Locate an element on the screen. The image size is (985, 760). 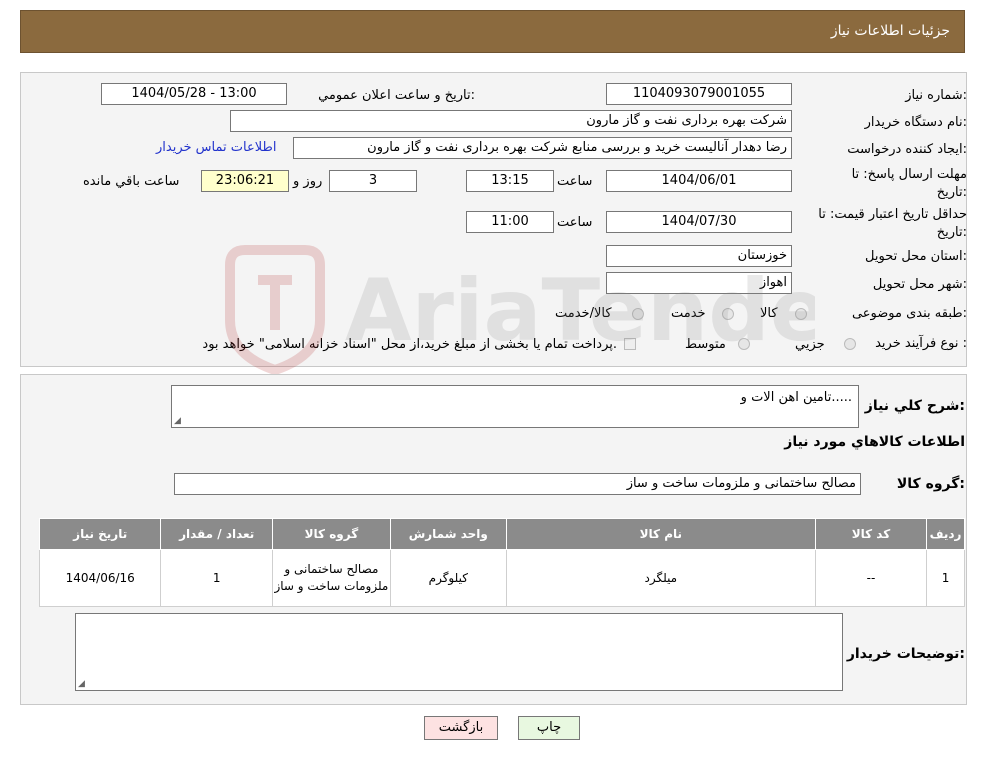
col-need-date: تاريخ نياز is located at coordinates (100, 534).